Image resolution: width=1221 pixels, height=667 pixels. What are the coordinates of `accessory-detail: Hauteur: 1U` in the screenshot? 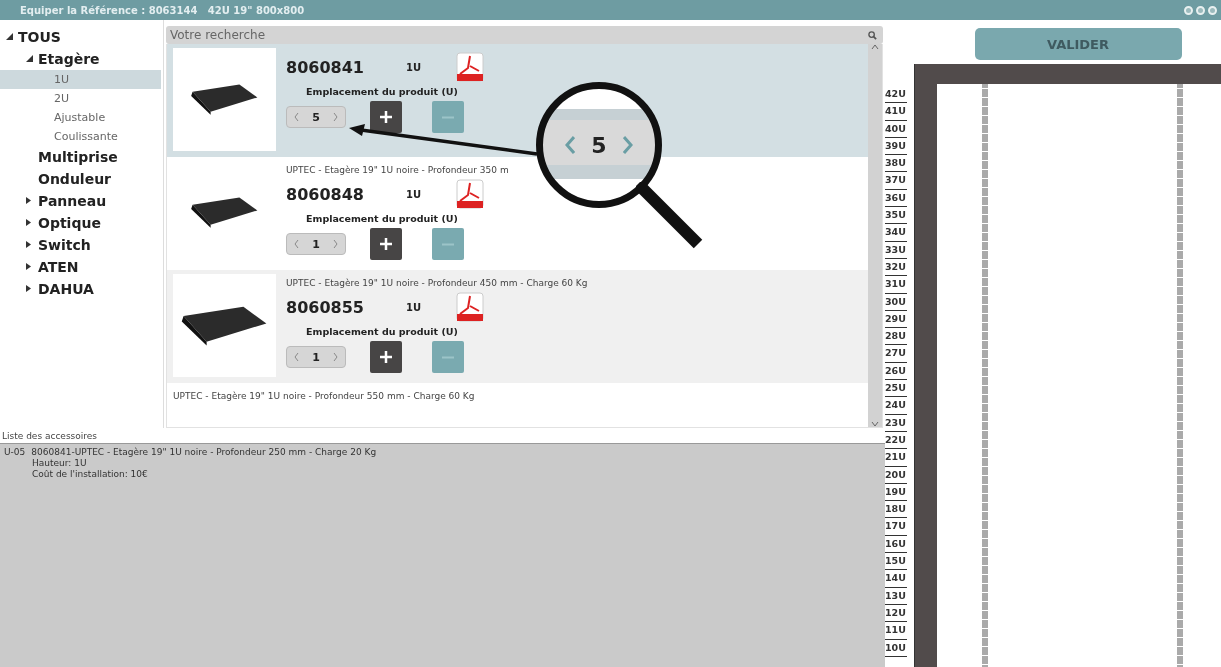 It's located at (59, 463).